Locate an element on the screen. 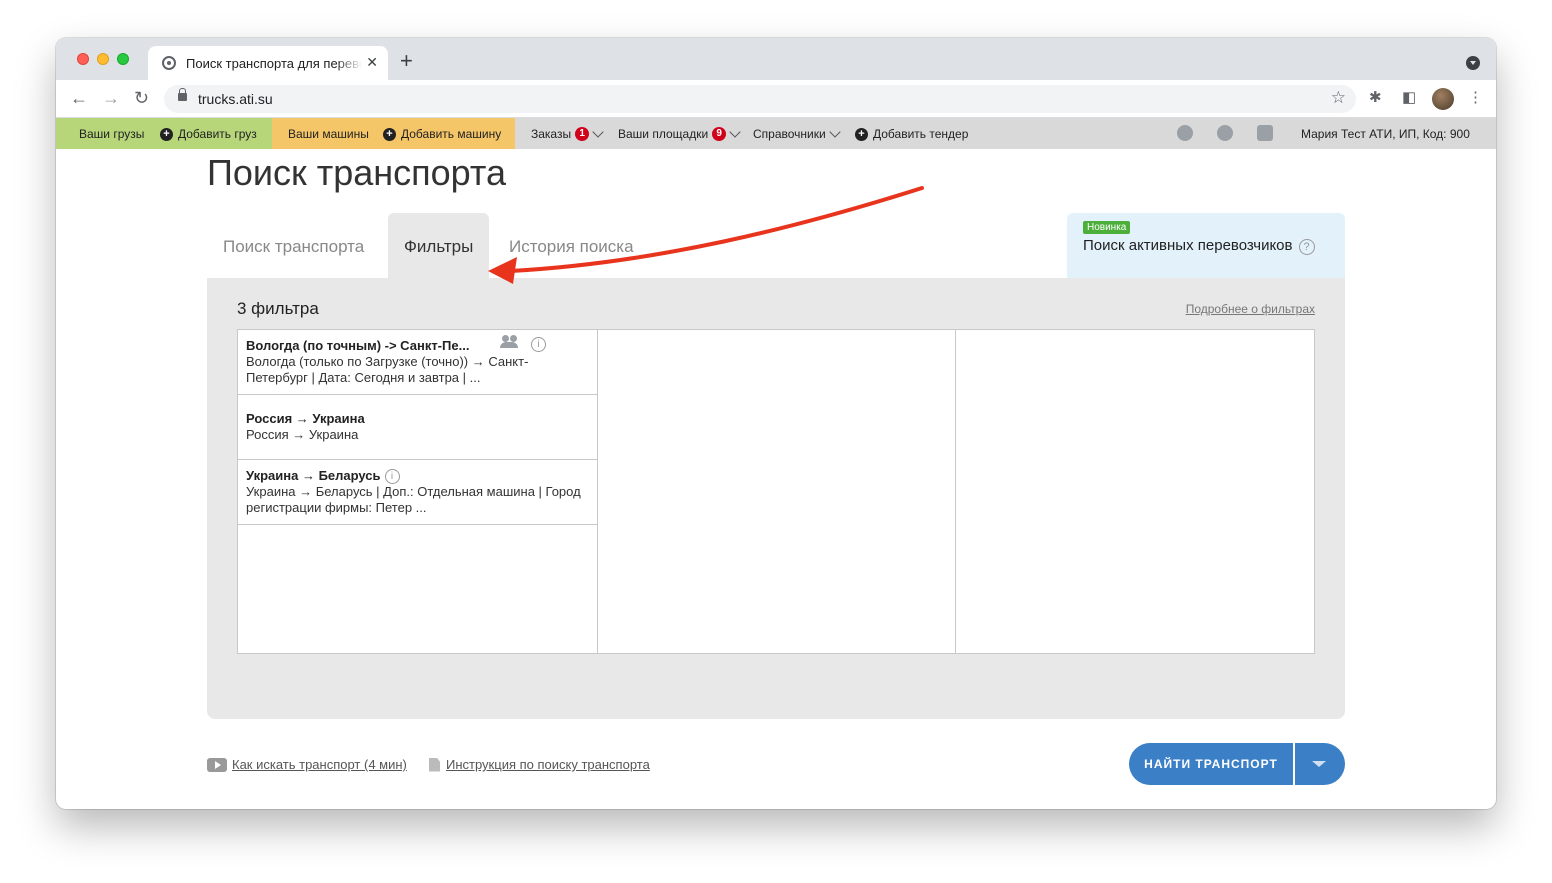  orders-label: Заказы is located at coordinates (551, 134).